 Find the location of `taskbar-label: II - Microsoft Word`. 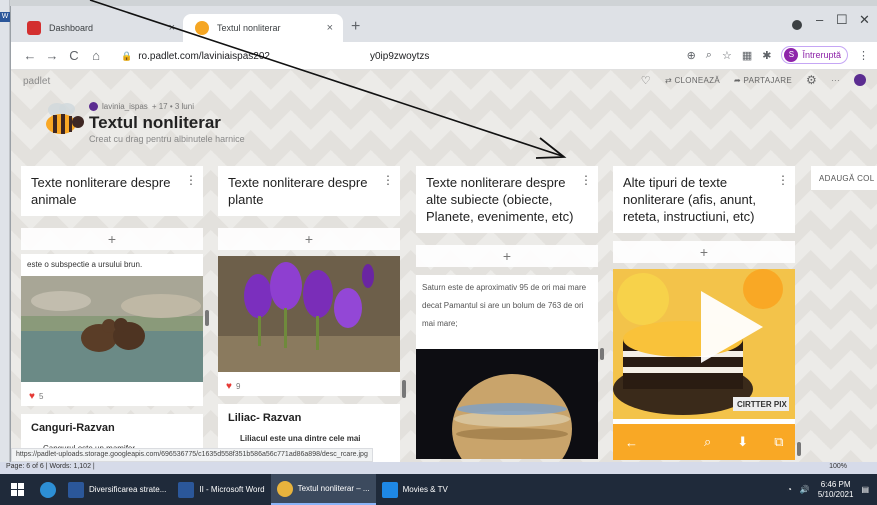

taskbar-label: II - Microsoft Word is located at coordinates (232, 489).